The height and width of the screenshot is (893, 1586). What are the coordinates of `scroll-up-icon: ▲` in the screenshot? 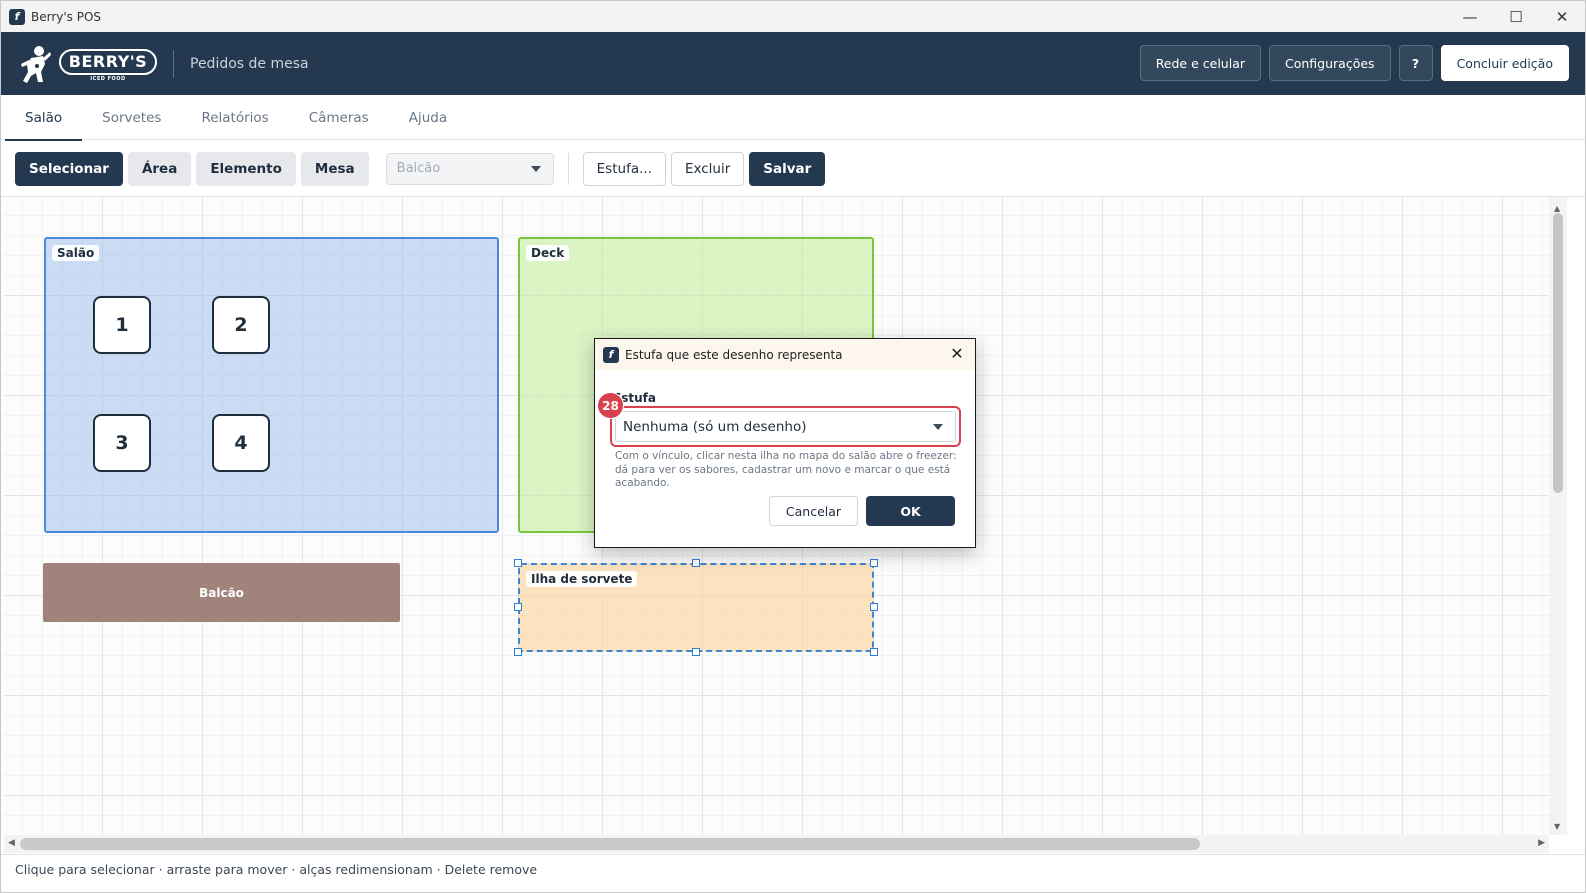 It's located at (1557, 208).